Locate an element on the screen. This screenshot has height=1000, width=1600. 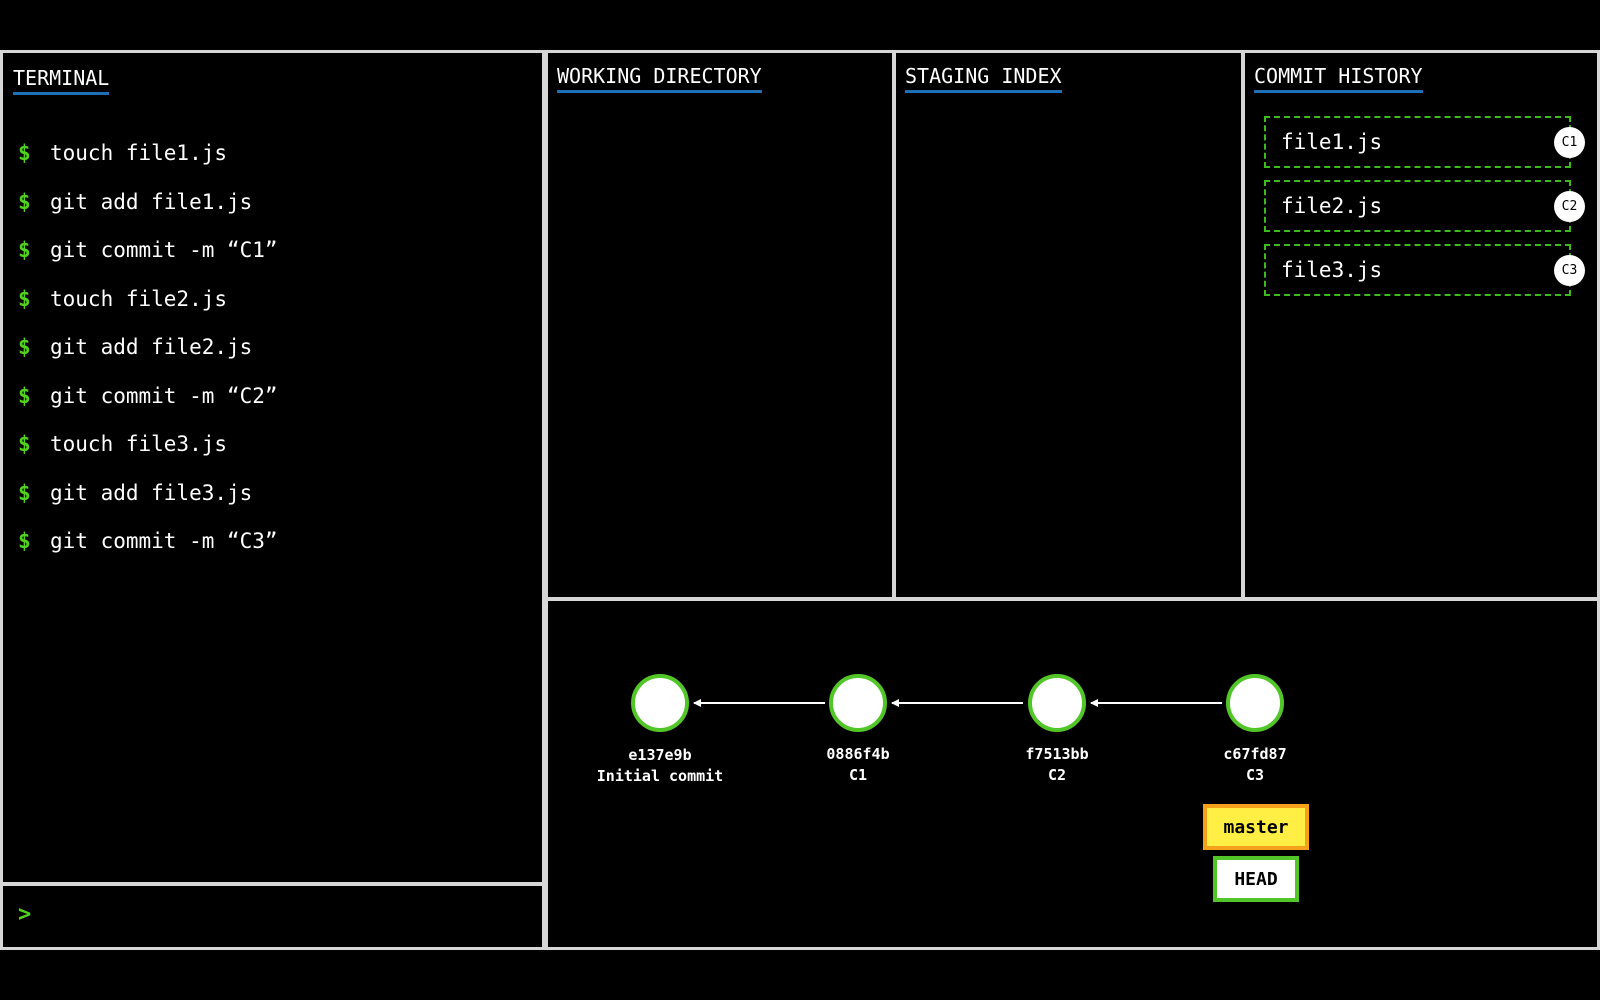
command-line: $ touch file2.js is located at coordinates (148, 299).